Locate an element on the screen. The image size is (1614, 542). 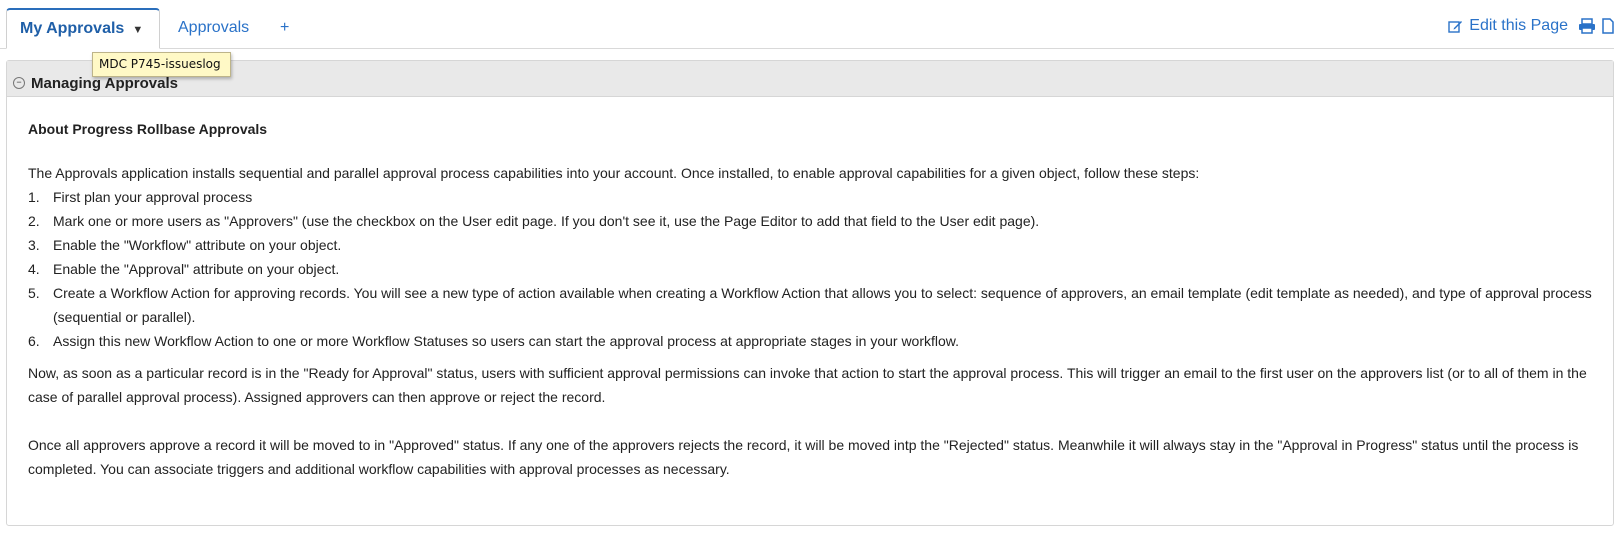
document-icon is located at coordinates (1608, 26).